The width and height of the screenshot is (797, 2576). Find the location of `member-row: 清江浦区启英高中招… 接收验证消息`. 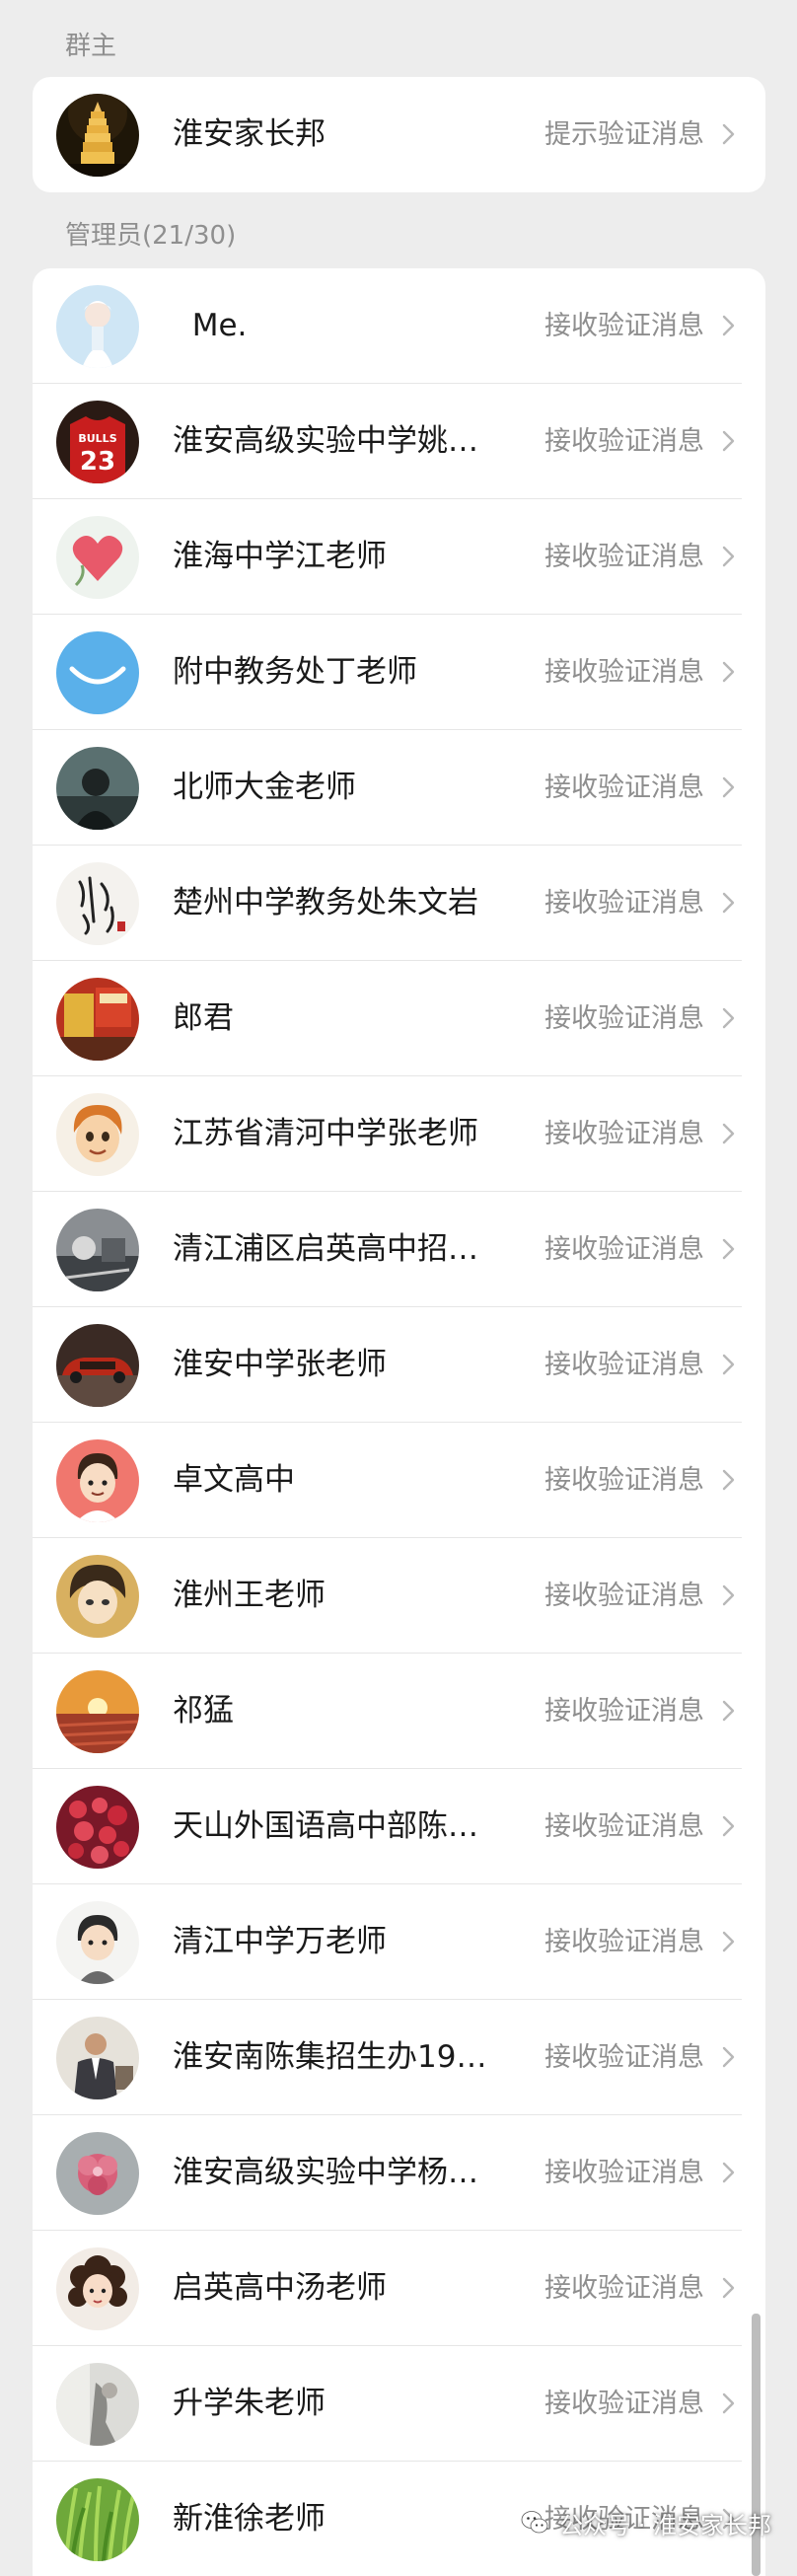

member-row: 清江浦区启英高中招… 接收验证消息 is located at coordinates (399, 1249).